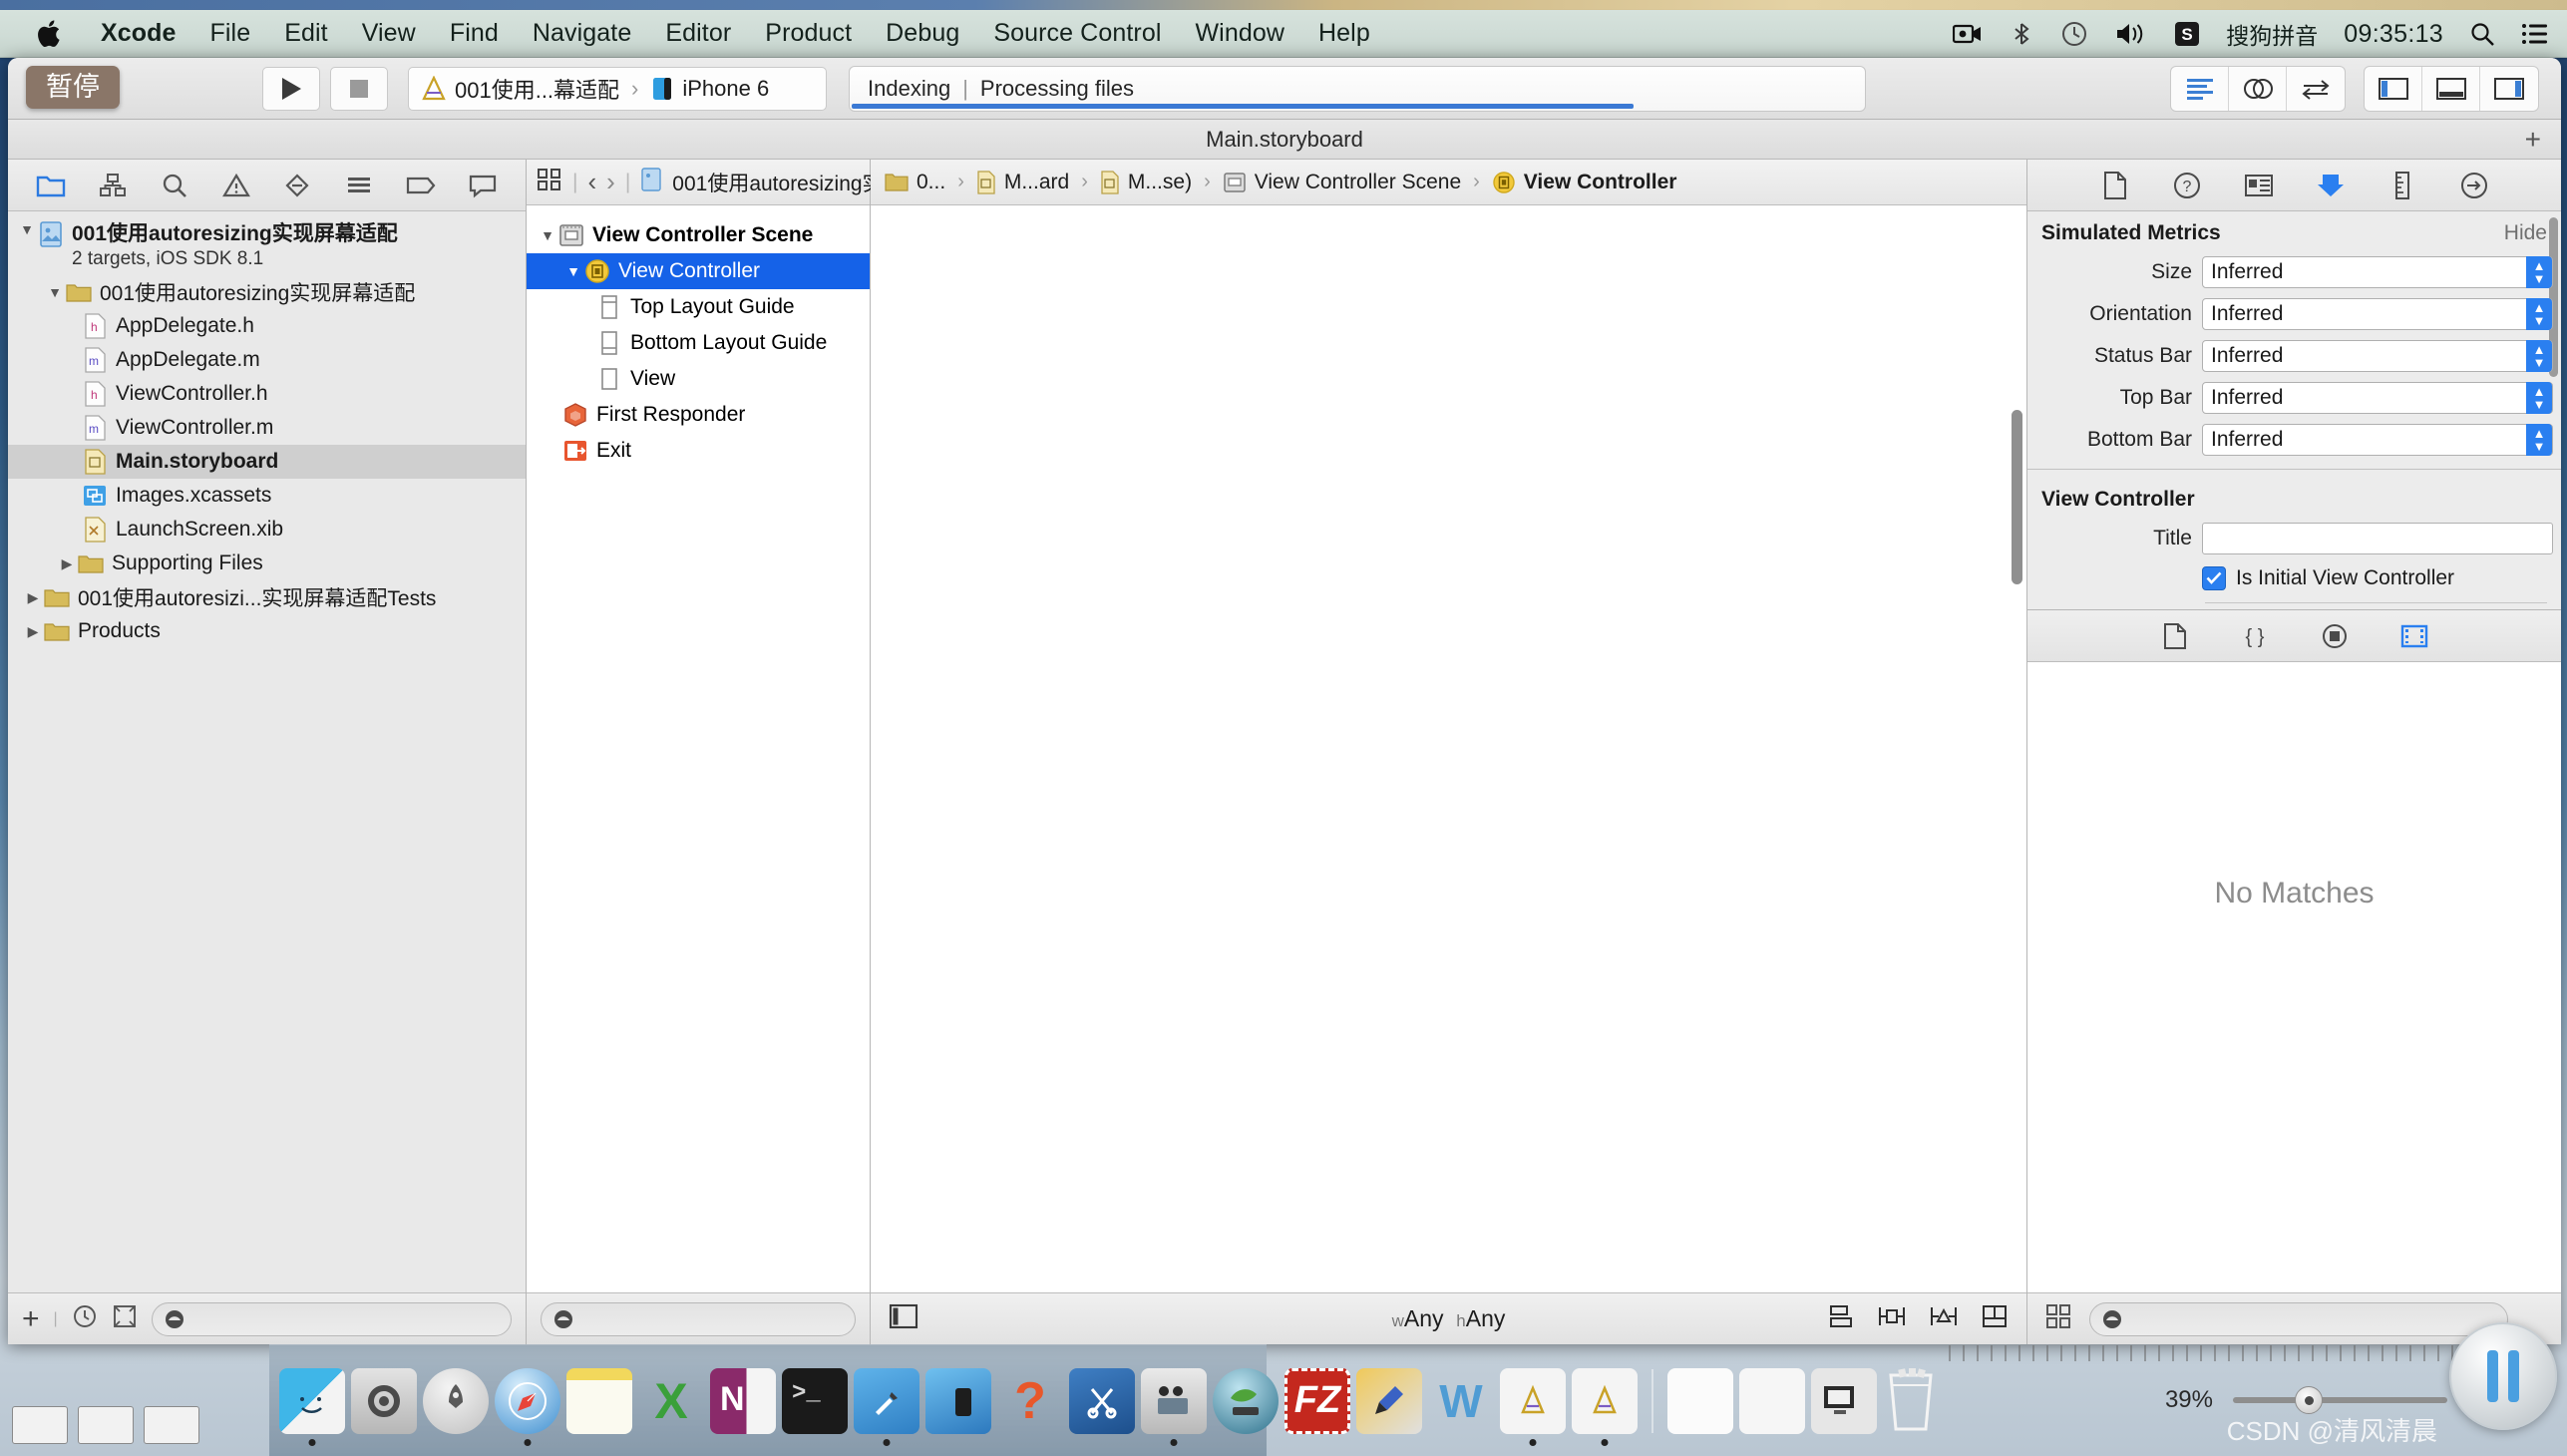 This screenshot has width=2567, height=1456. I want to click on outline-filter-field, so click(698, 1318).